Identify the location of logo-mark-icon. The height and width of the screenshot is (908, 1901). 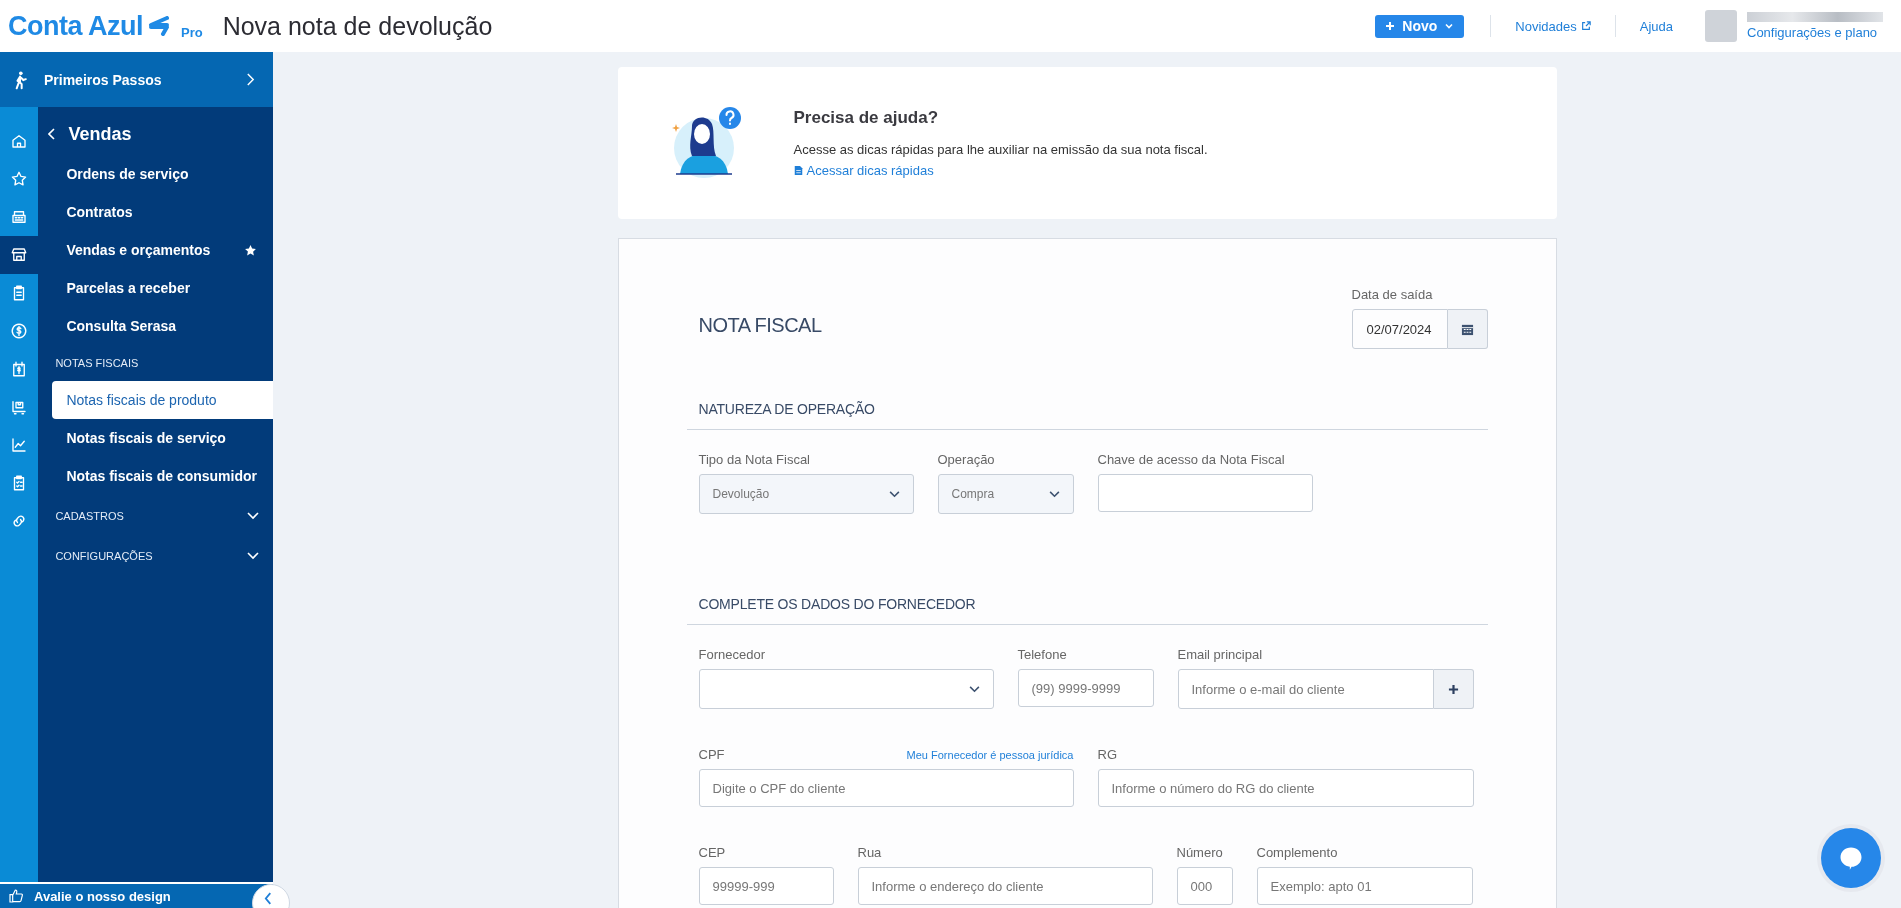
(158, 25).